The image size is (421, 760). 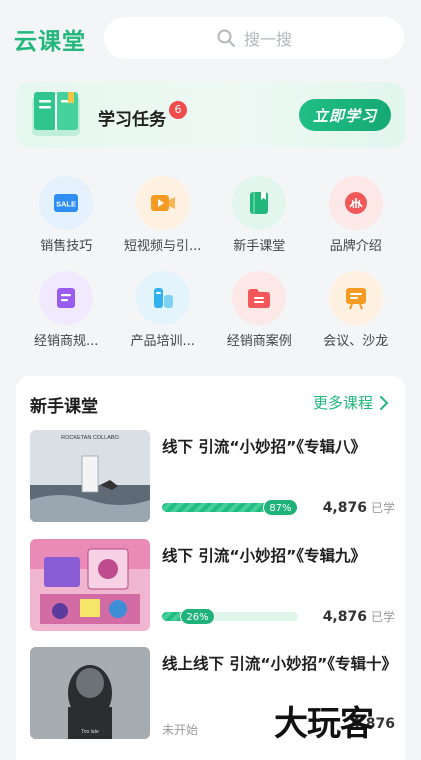 What do you see at coordinates (259, 203) in the screenshot?
I see `book-icon` at bounding box center [259, 203].